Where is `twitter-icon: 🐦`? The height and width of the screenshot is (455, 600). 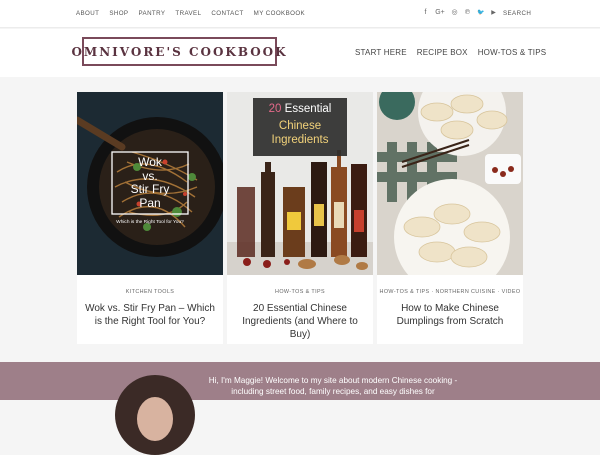
twitter-icon: 🐦 is located at coordinates (480, 13).